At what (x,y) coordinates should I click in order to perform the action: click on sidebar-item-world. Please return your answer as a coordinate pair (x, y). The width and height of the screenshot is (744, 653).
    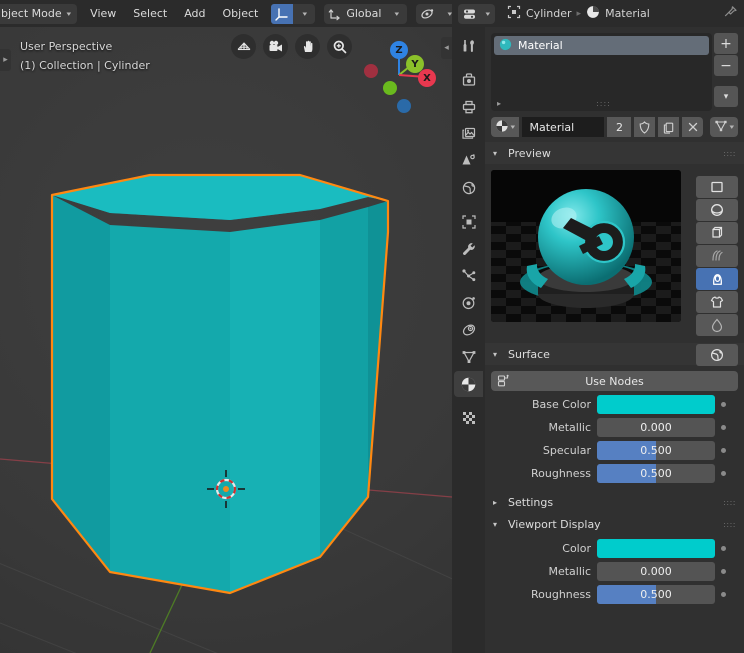
    Looking at the image, I should click on (468, 188).